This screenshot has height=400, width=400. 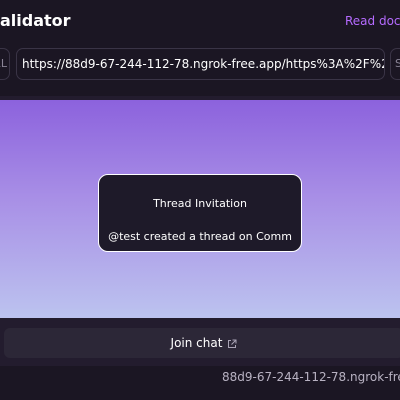 What do you see at coordinates (395, 64) in the screenshot?
I see `submit-button: S` at bounding box center [395, 64].